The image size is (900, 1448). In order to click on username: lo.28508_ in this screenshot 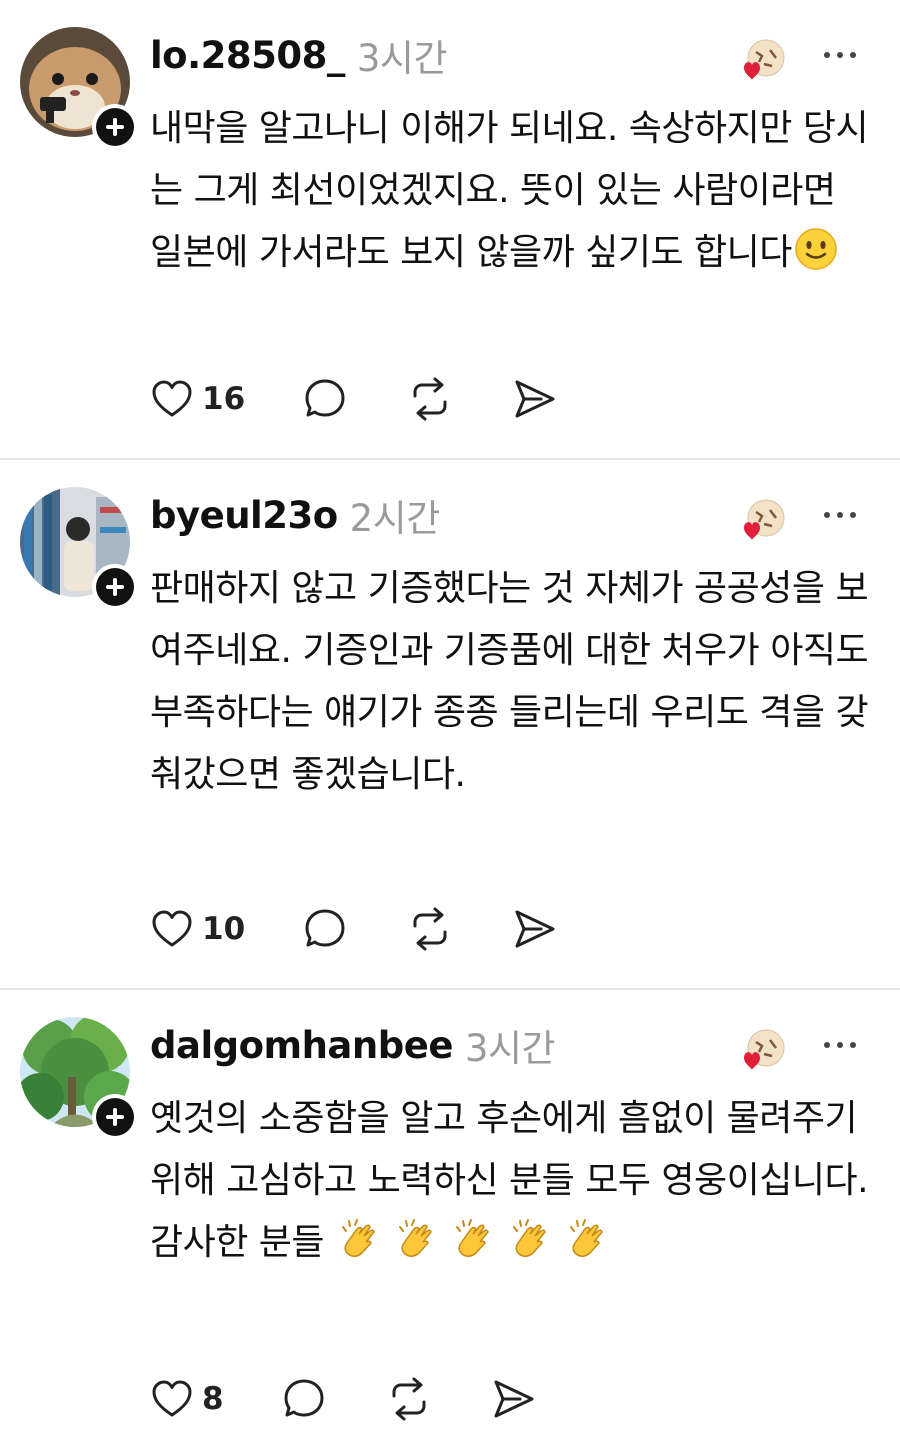, I will do `click(247, 55)`.